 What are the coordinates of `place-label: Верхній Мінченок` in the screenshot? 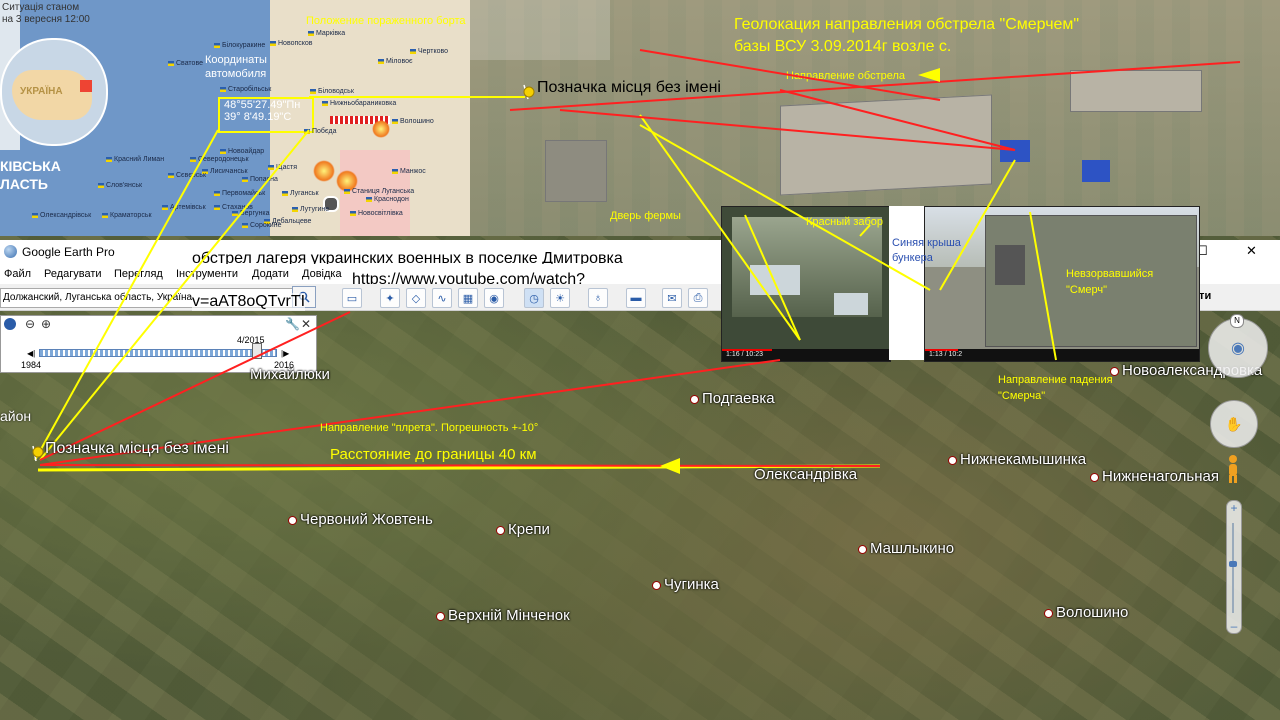 It's located at (503, 615).